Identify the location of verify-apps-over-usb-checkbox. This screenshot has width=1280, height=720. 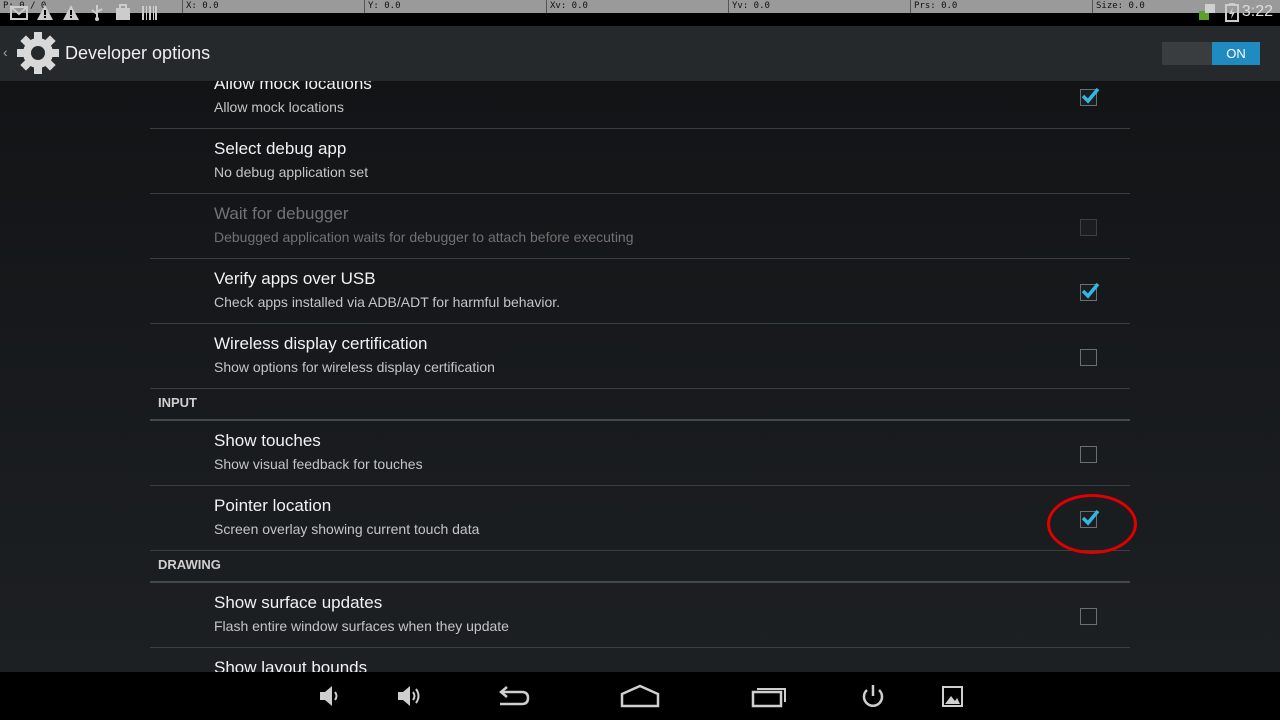
(1090, 291).